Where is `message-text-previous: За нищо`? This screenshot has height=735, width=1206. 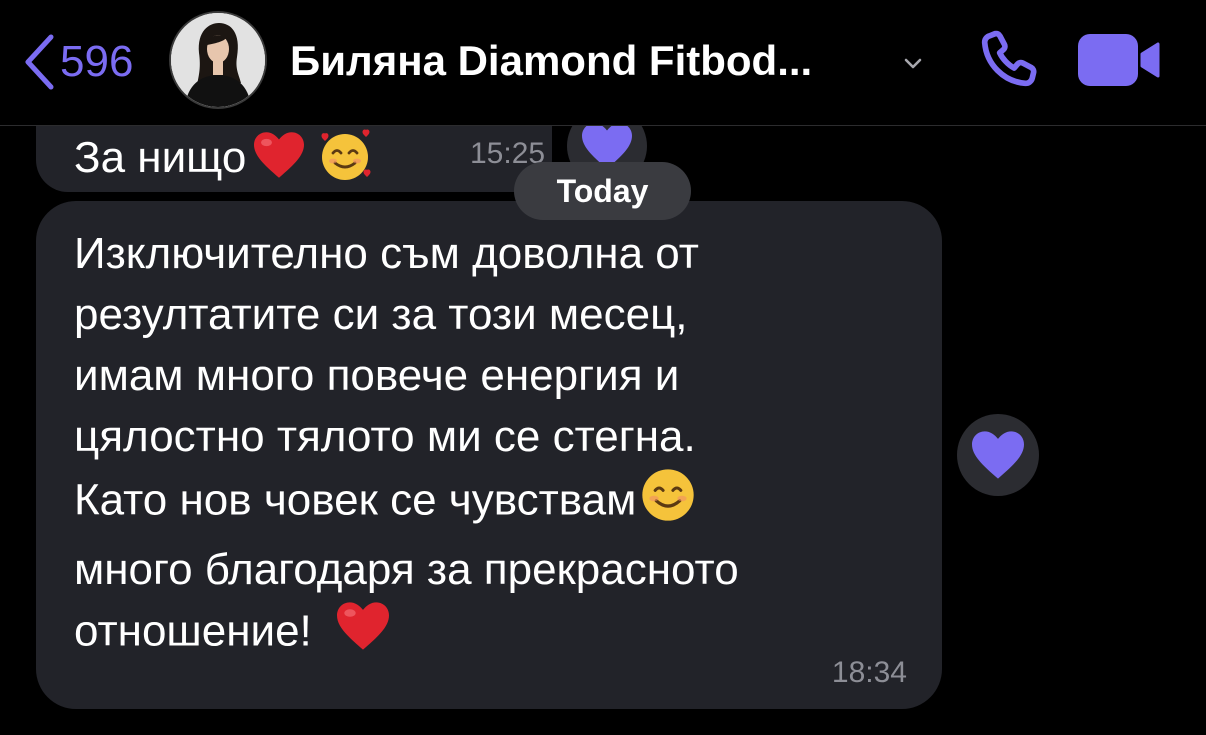 message-text-previous: За нищо is located at coordinates (225, 160).